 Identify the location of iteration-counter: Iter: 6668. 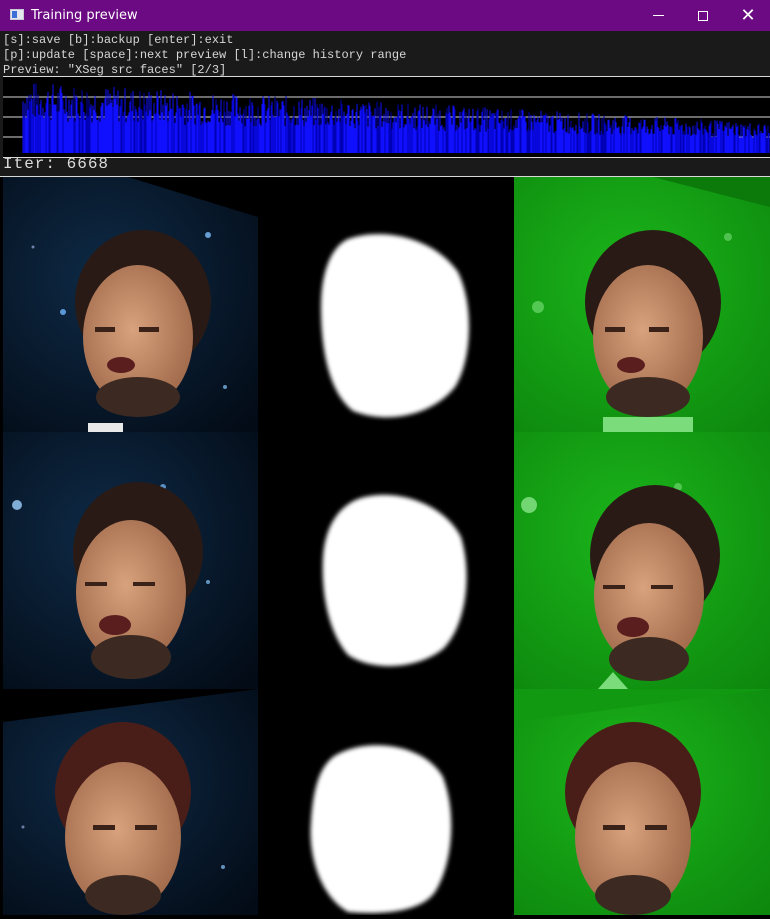
(56, 164).